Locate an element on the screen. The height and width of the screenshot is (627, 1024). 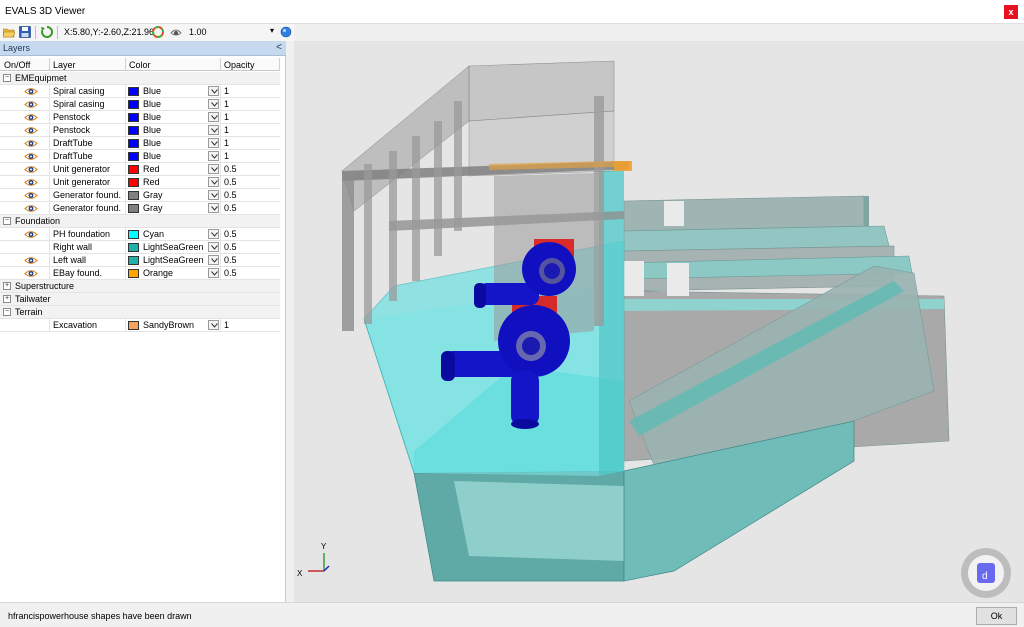
layer-row: PH foundation Cyan 0.5 is located at coordinates (140, 234).